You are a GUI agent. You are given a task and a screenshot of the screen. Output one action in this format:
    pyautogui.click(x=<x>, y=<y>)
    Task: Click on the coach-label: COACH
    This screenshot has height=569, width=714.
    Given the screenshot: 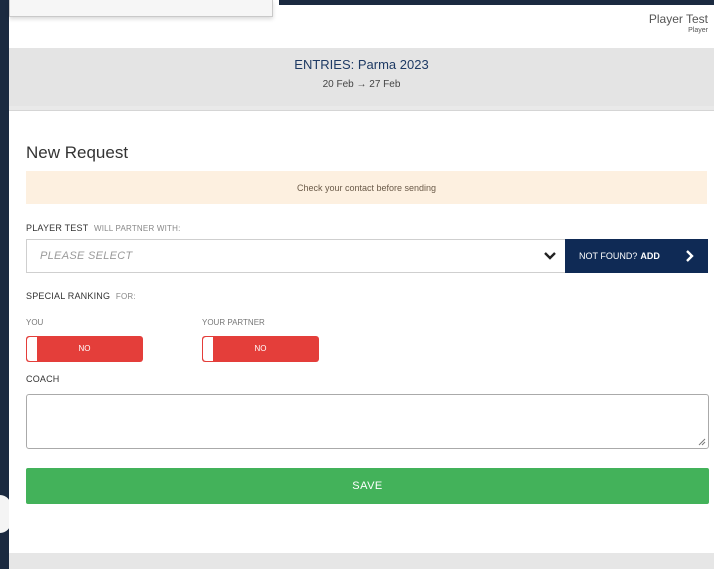 What is the action you would take?
    pyautogui.click(x=43, y=379)
    